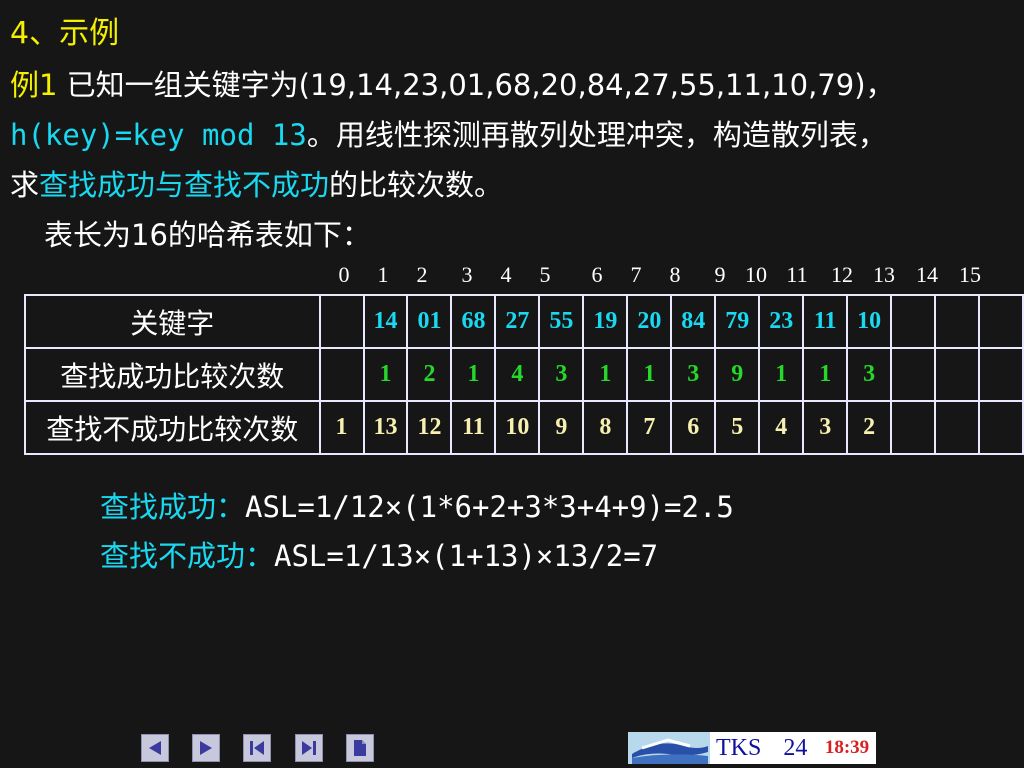  I want to click on first-slide-button, so click(257, 748).